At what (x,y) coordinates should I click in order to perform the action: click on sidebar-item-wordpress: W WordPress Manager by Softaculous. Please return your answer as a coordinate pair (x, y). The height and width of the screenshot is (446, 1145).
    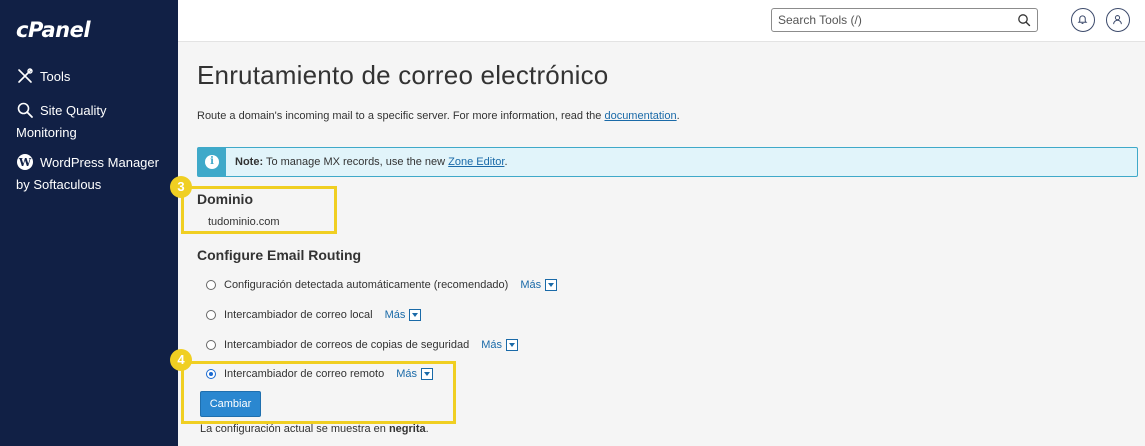
    Looking at the image, I should click on (91, 174).